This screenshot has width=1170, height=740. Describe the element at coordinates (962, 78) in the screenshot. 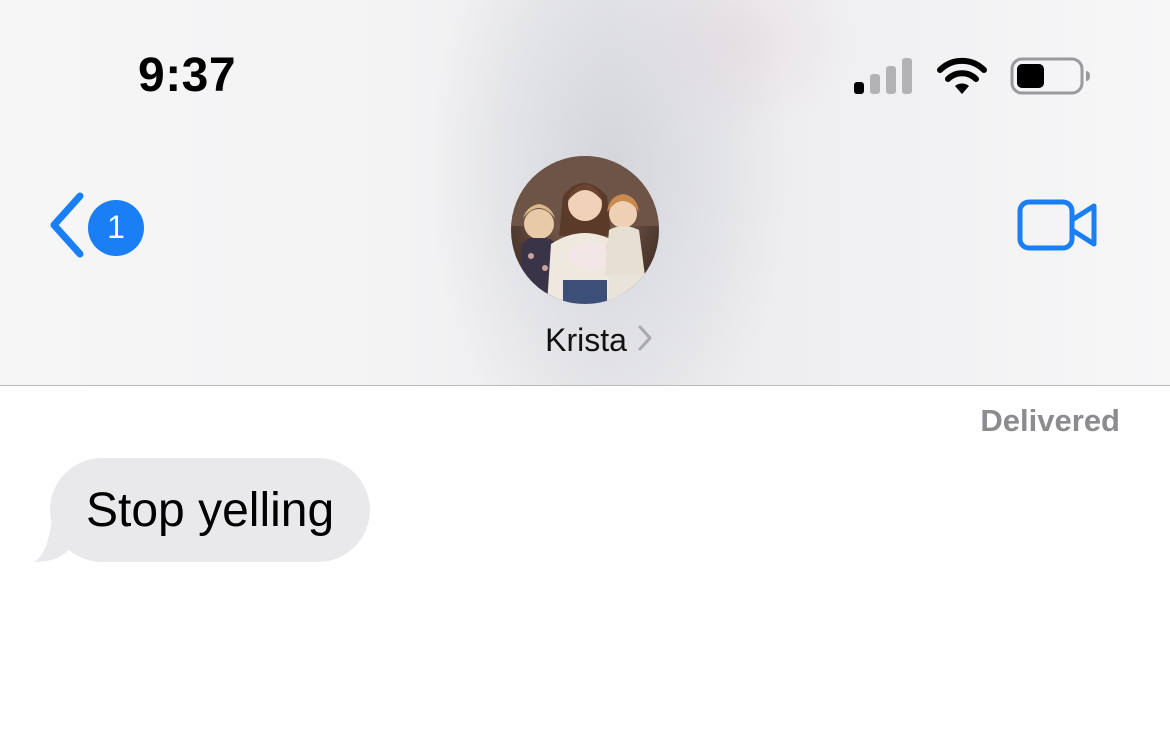

I see `wifi-icon` at that location.